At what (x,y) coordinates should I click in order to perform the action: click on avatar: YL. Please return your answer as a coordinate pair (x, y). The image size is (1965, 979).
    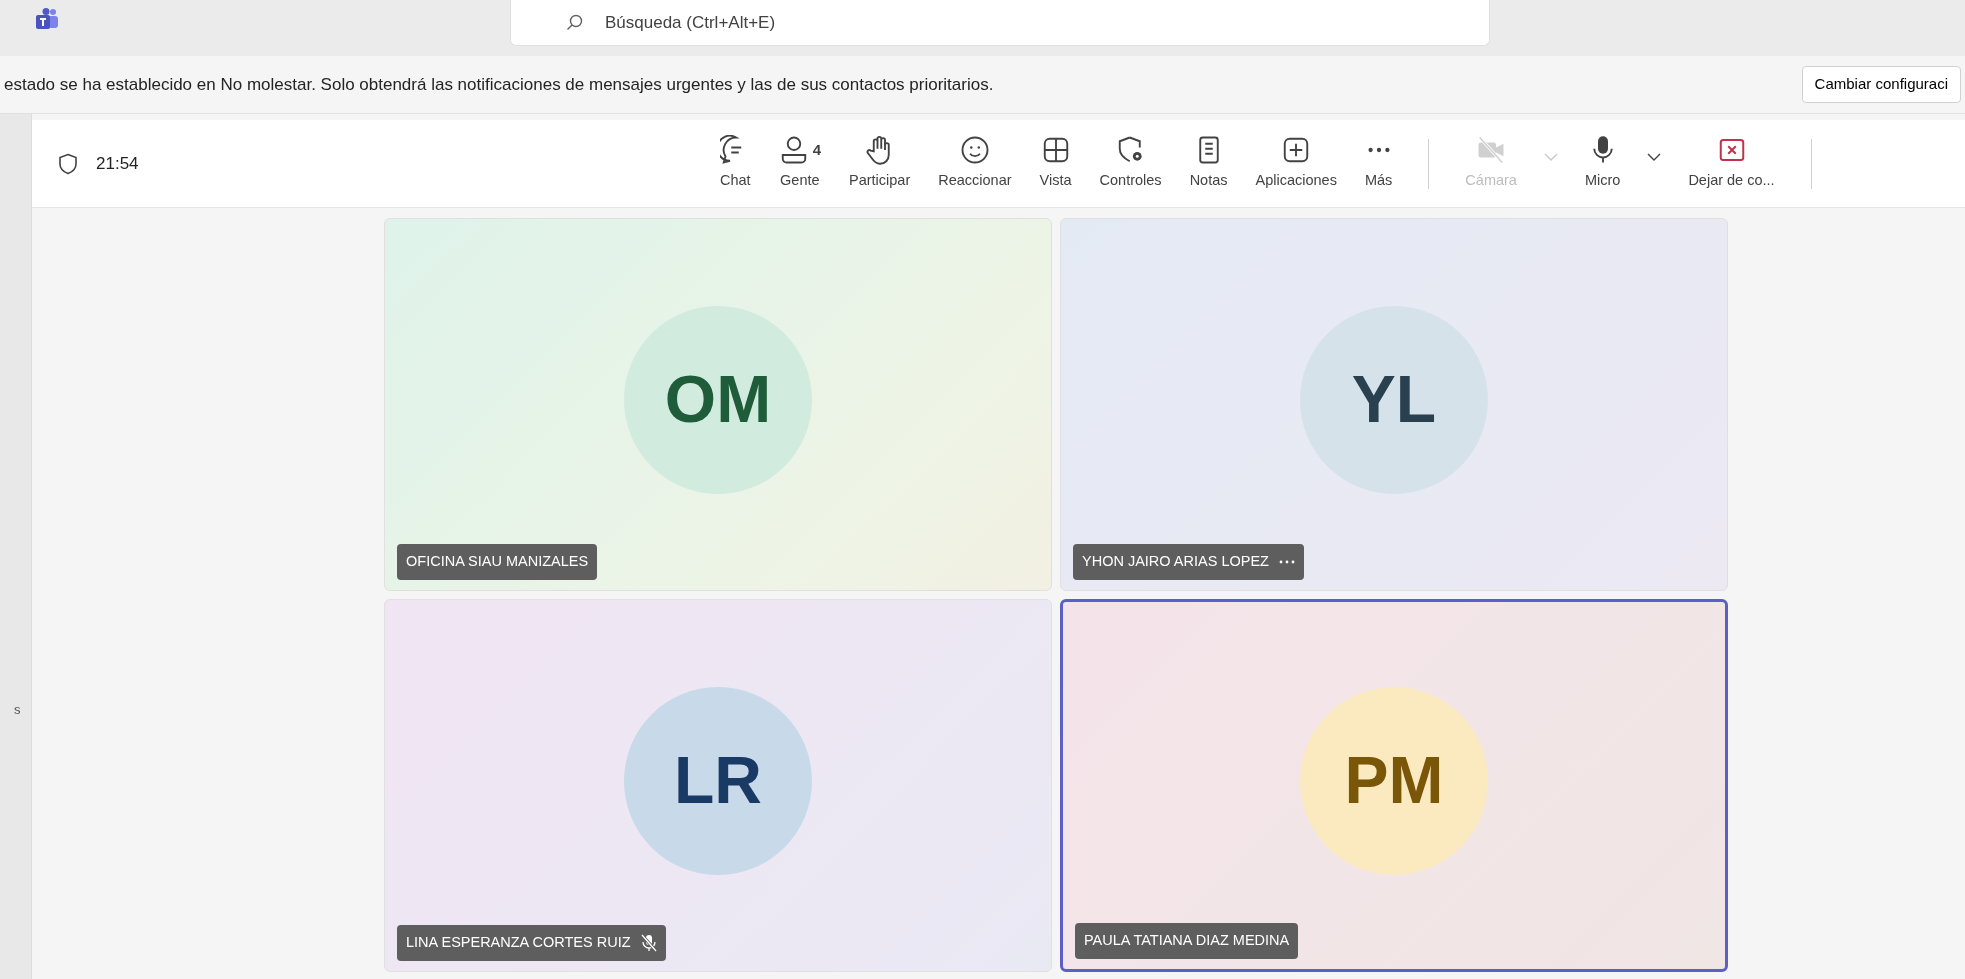
    Looking at the image, I should click on (1394, 399).